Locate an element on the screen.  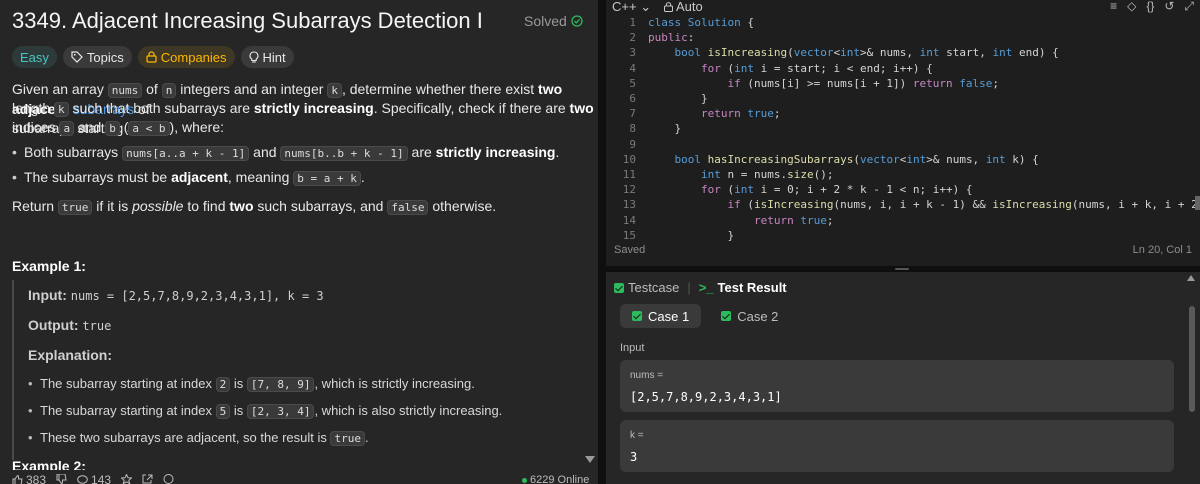
line-number: 10 is located at coordinates (629, 159).